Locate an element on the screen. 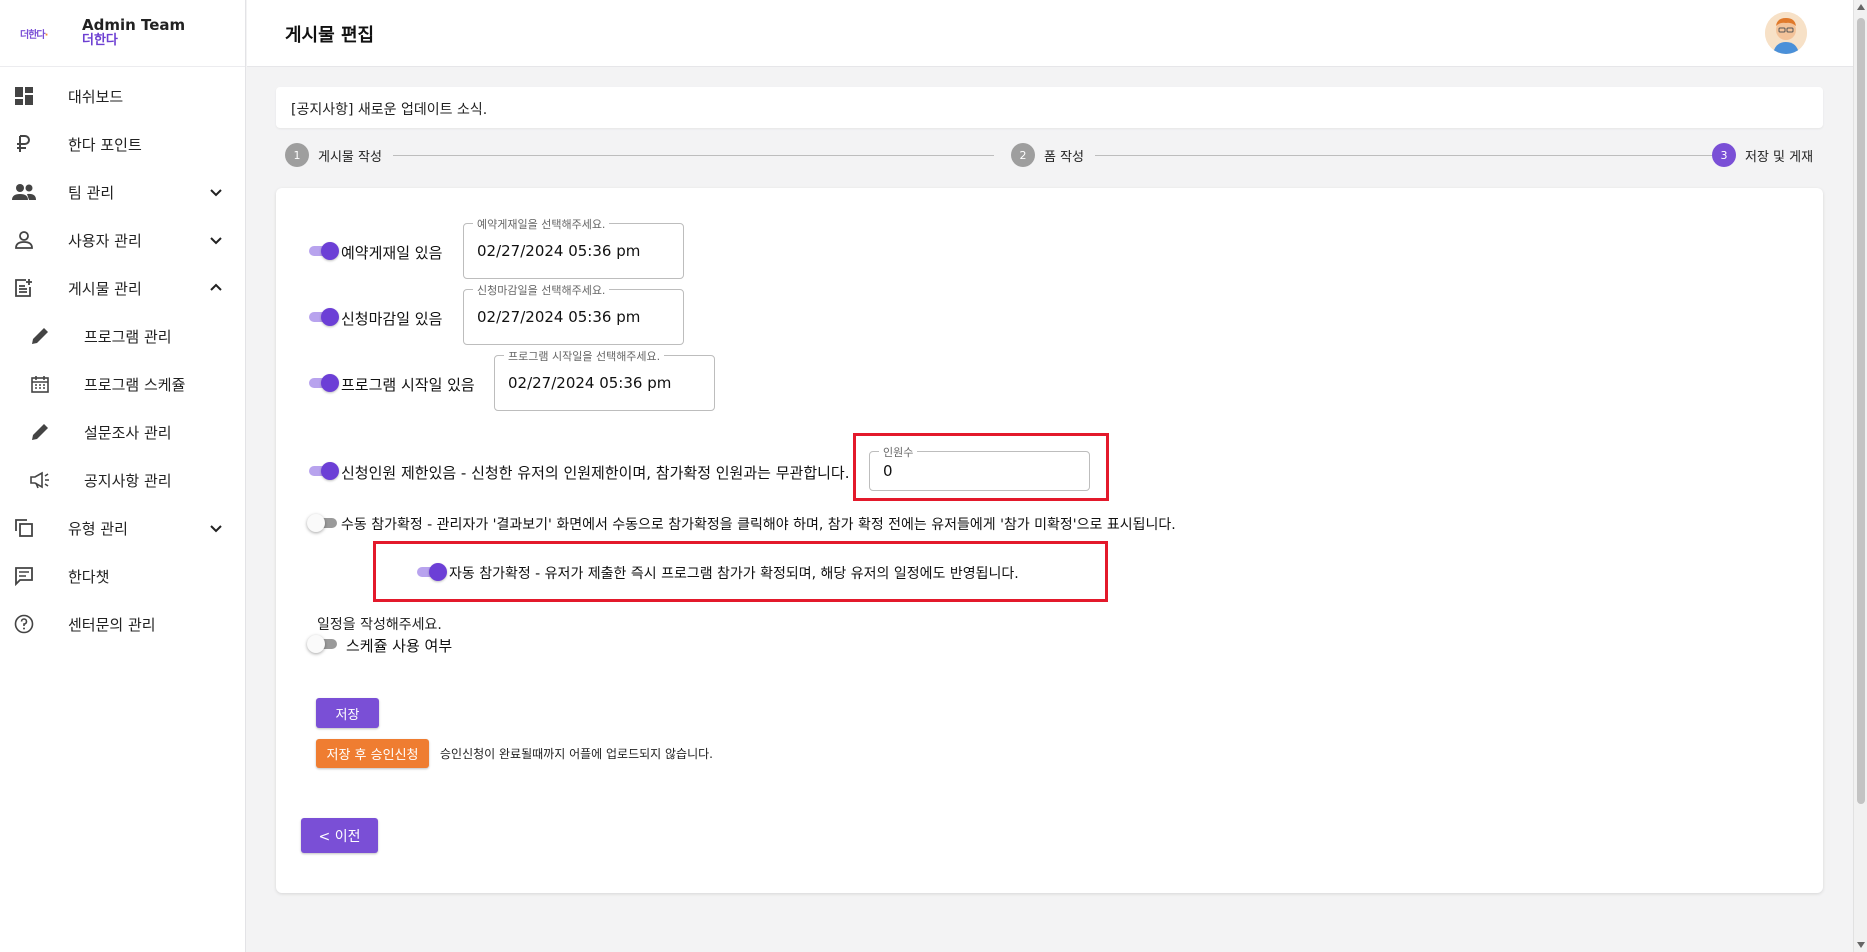  sidebar-item-posts: 게시물 관리 is located at coordinates (122, 288).